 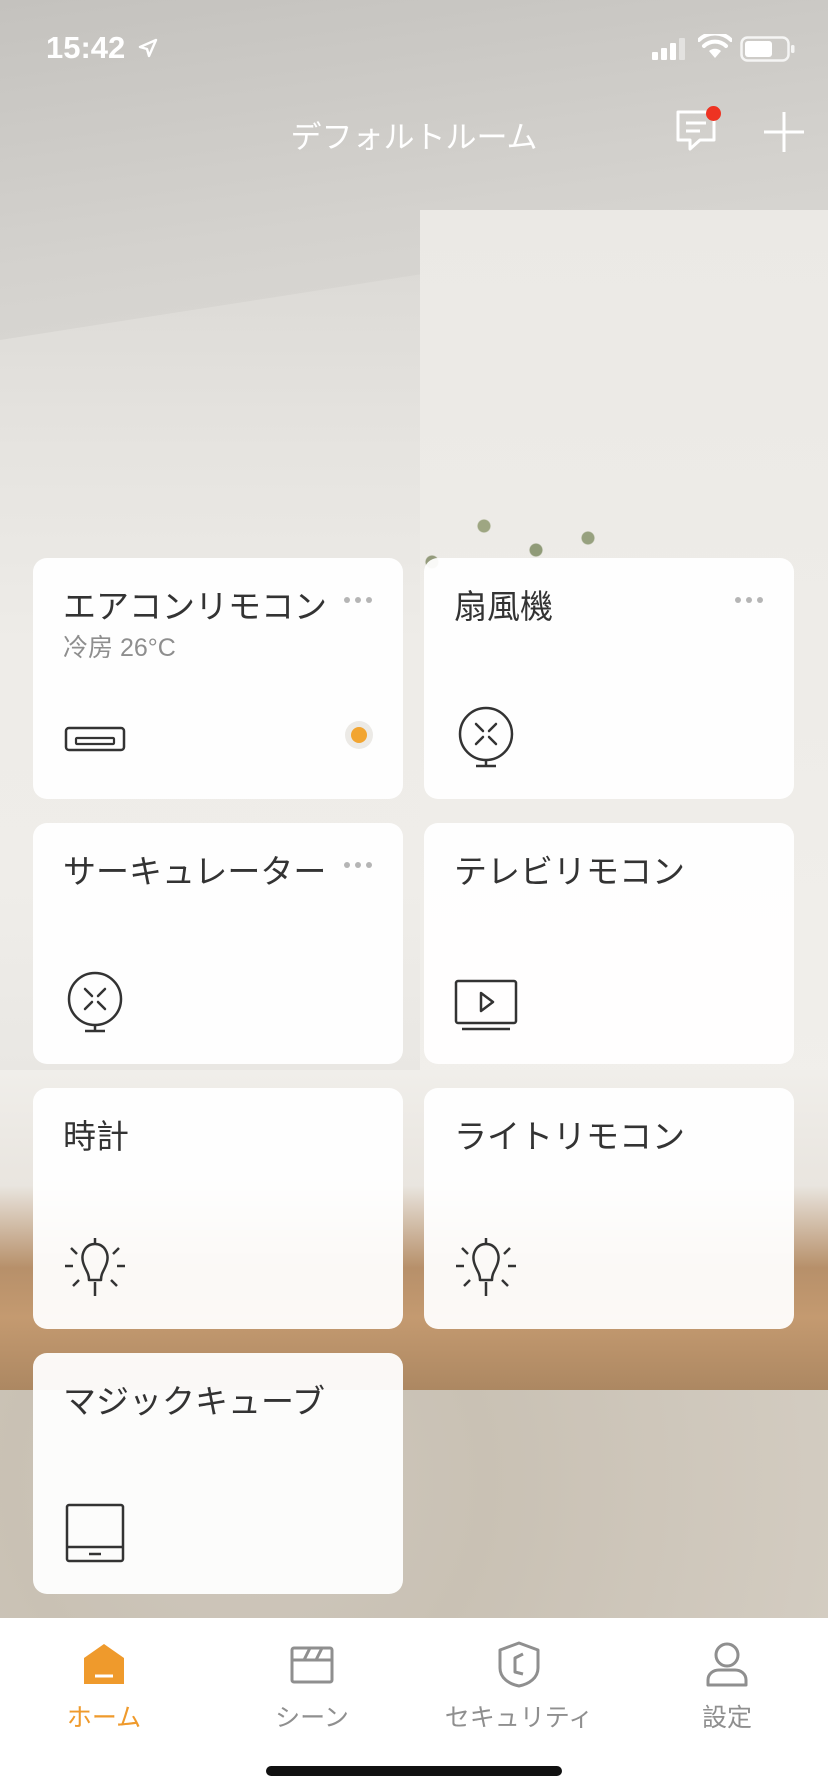 What do you see at coordinates (312, 1695) in the screenshot?
I see `tab-scene: シーン` at bounding box center [312, 1695].